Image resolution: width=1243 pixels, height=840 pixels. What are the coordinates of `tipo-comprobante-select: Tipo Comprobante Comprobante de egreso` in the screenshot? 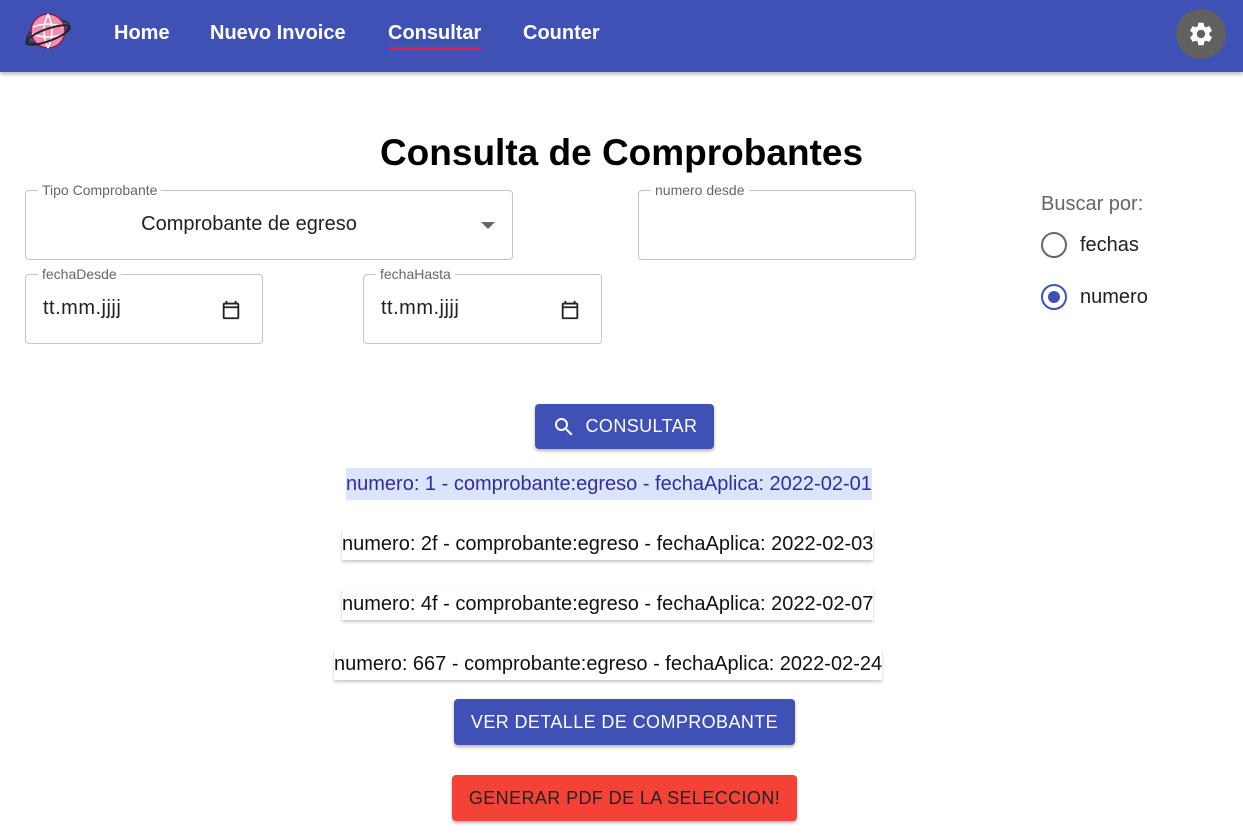 It's located at (269, 221).